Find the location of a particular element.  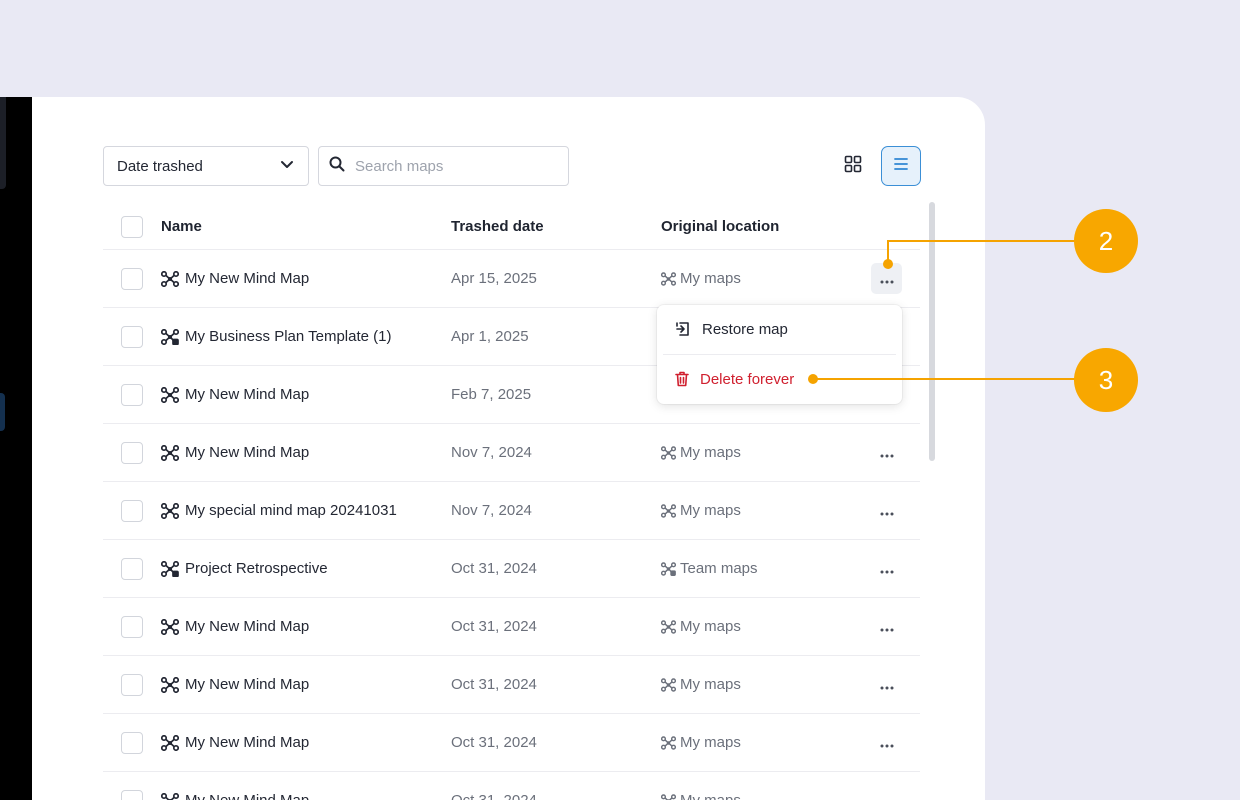

sort-dropdown-value: Date trashed is located at coordinates (160, 166).